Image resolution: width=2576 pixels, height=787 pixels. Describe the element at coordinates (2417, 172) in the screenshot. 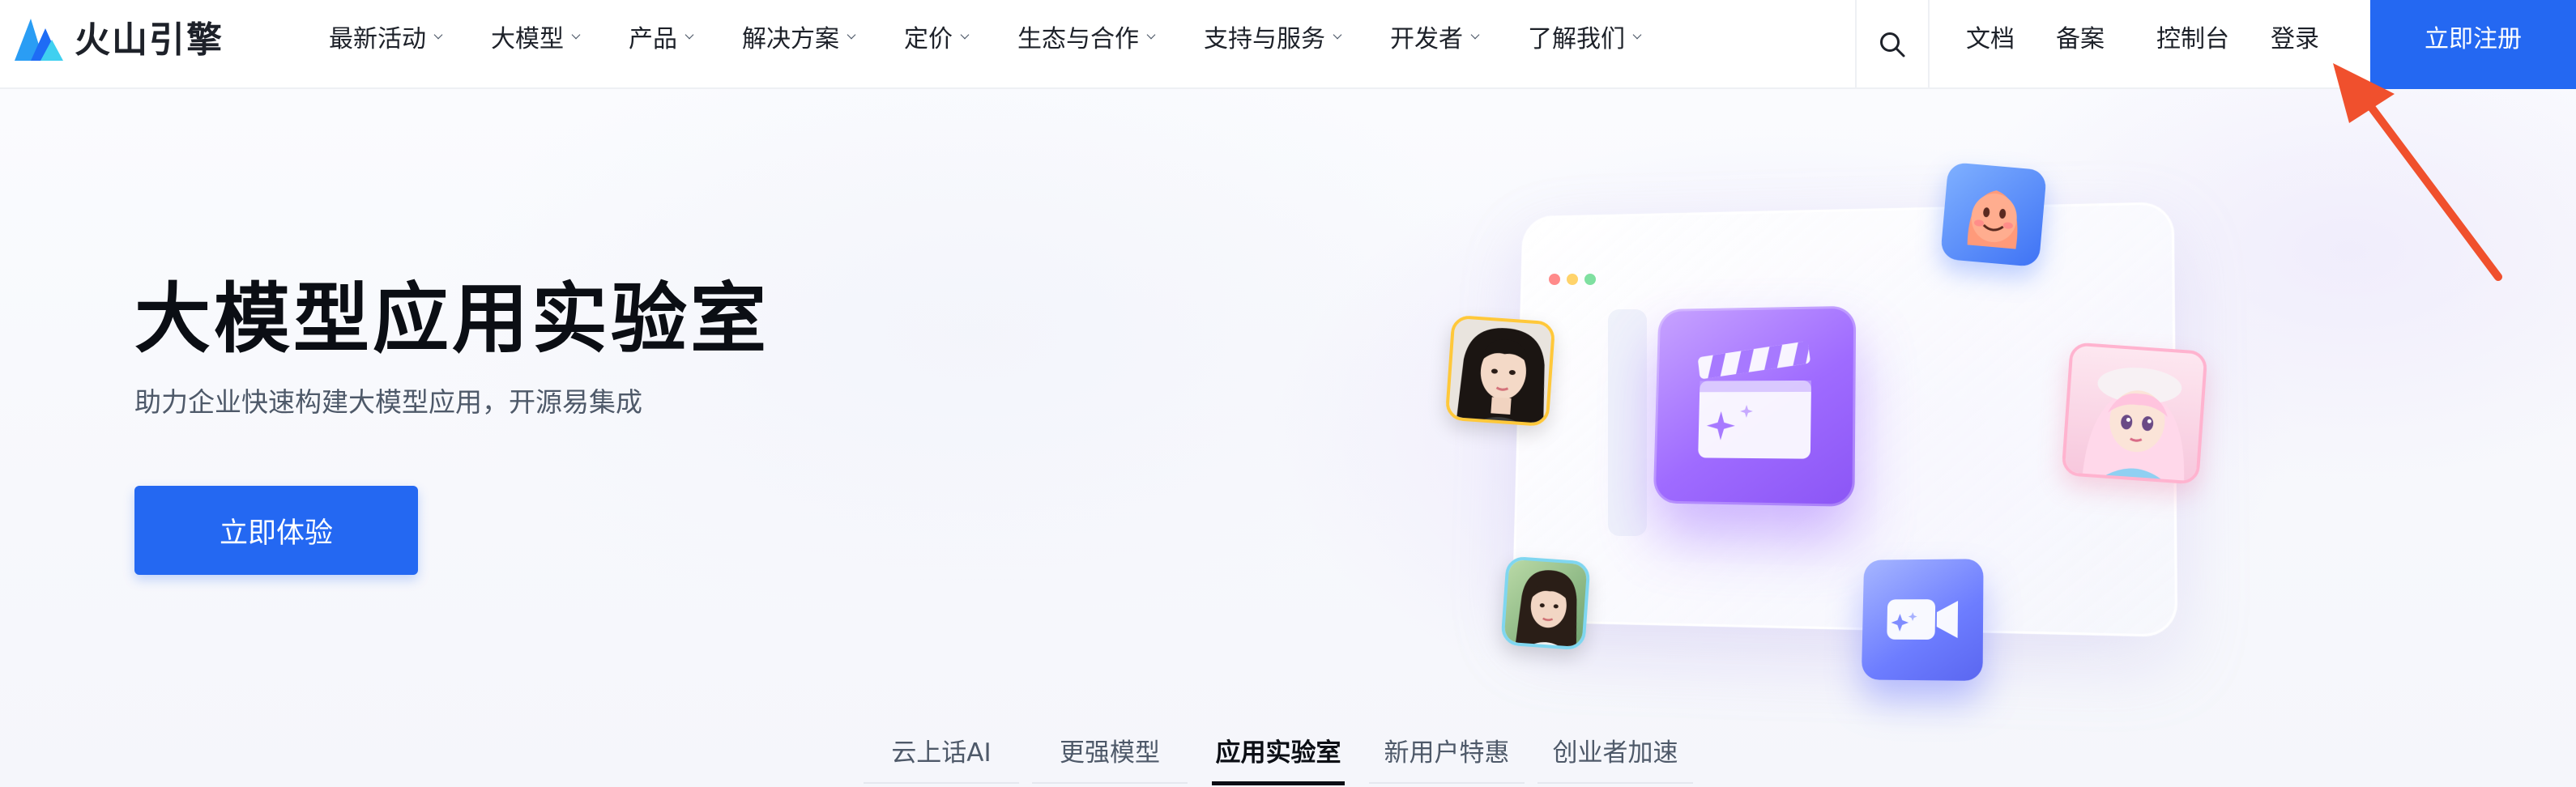

I see `annotation-arrow-icon` at that location.